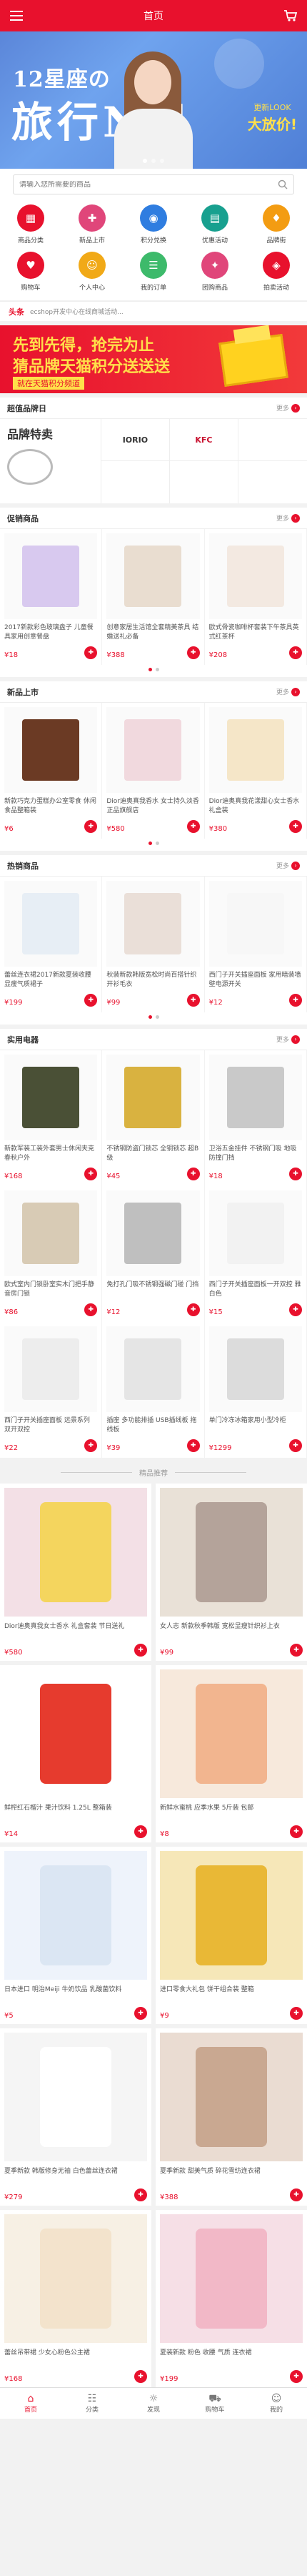 The image size is (307, 2576). I want to click on product-name: 插座 多功能排插 USB插线板 拖线板, so click(152, 1425).